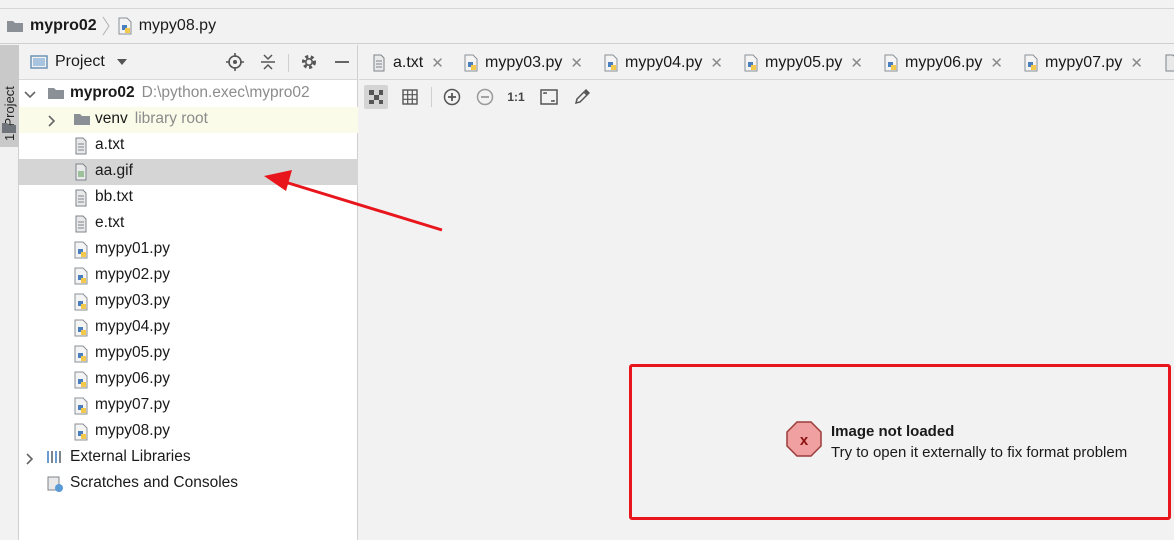  I want to click on tree-item: mypy01.py, so click(188, 250).